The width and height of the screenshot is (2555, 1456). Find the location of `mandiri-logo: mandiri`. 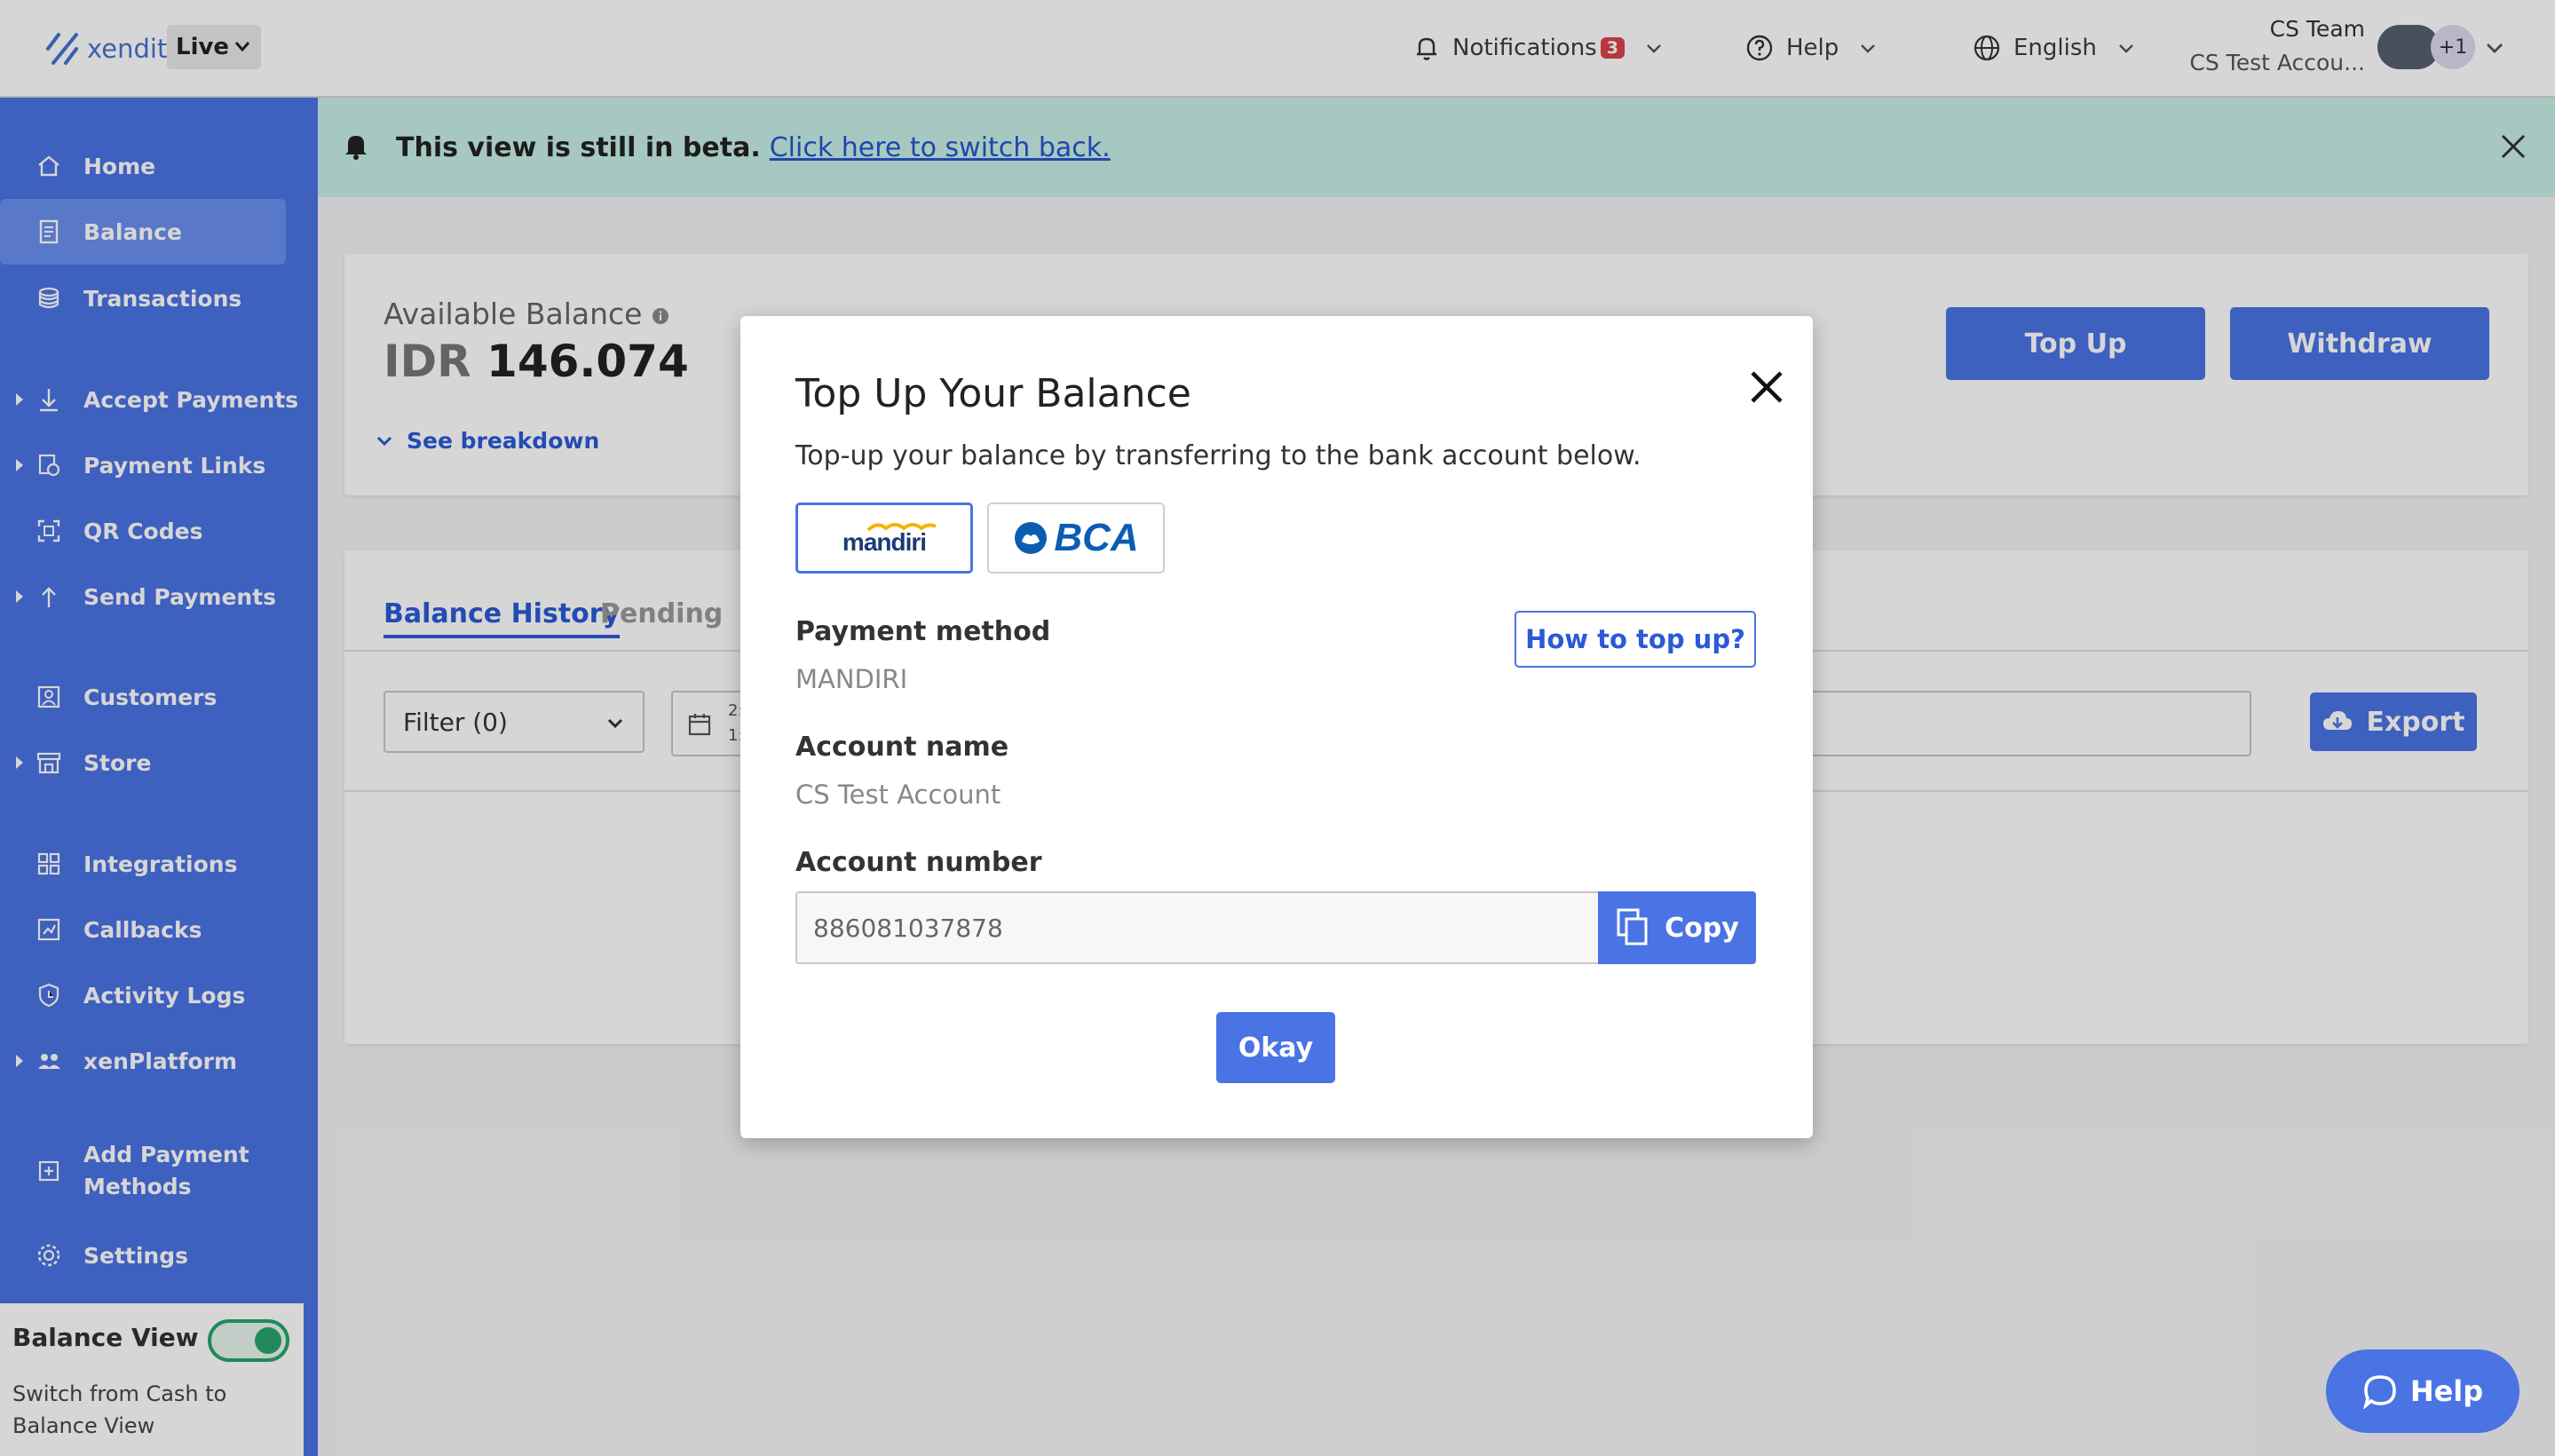

mandiri-logo: mandiri is located at coordinates (884, 538).